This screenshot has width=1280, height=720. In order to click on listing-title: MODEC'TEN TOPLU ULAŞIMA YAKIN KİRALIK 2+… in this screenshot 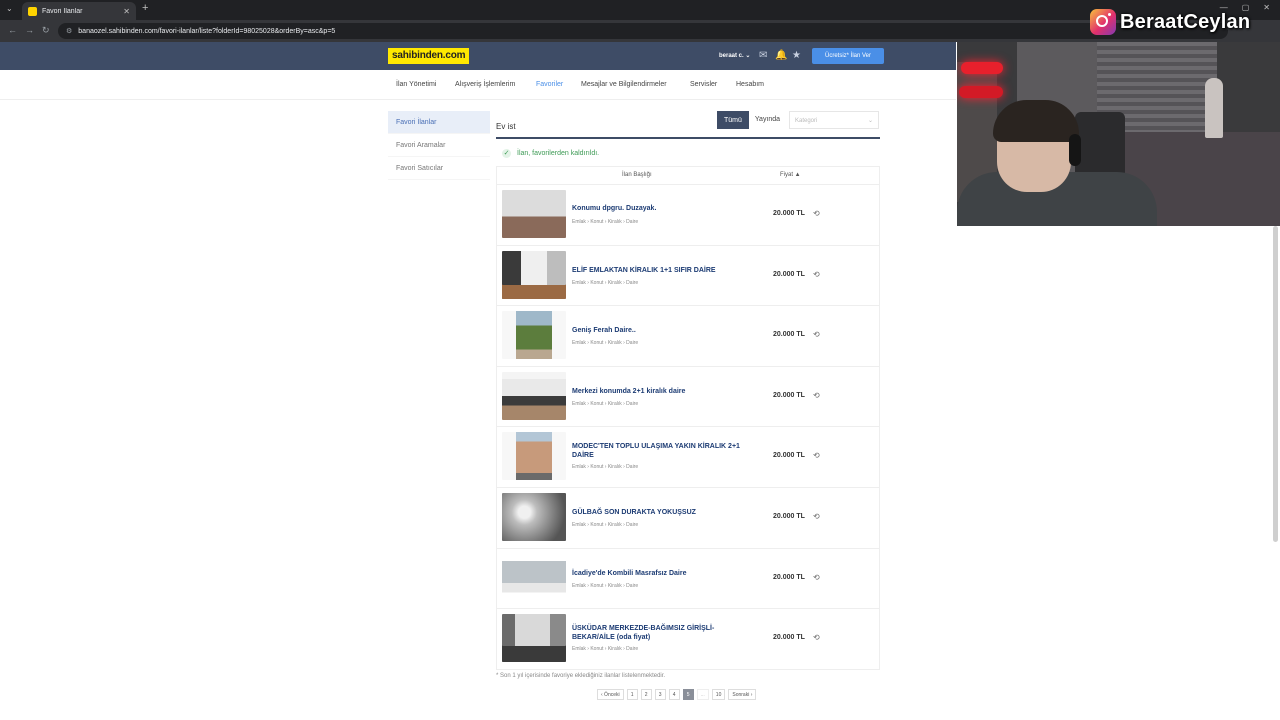, I will do `click(658, 451)`.